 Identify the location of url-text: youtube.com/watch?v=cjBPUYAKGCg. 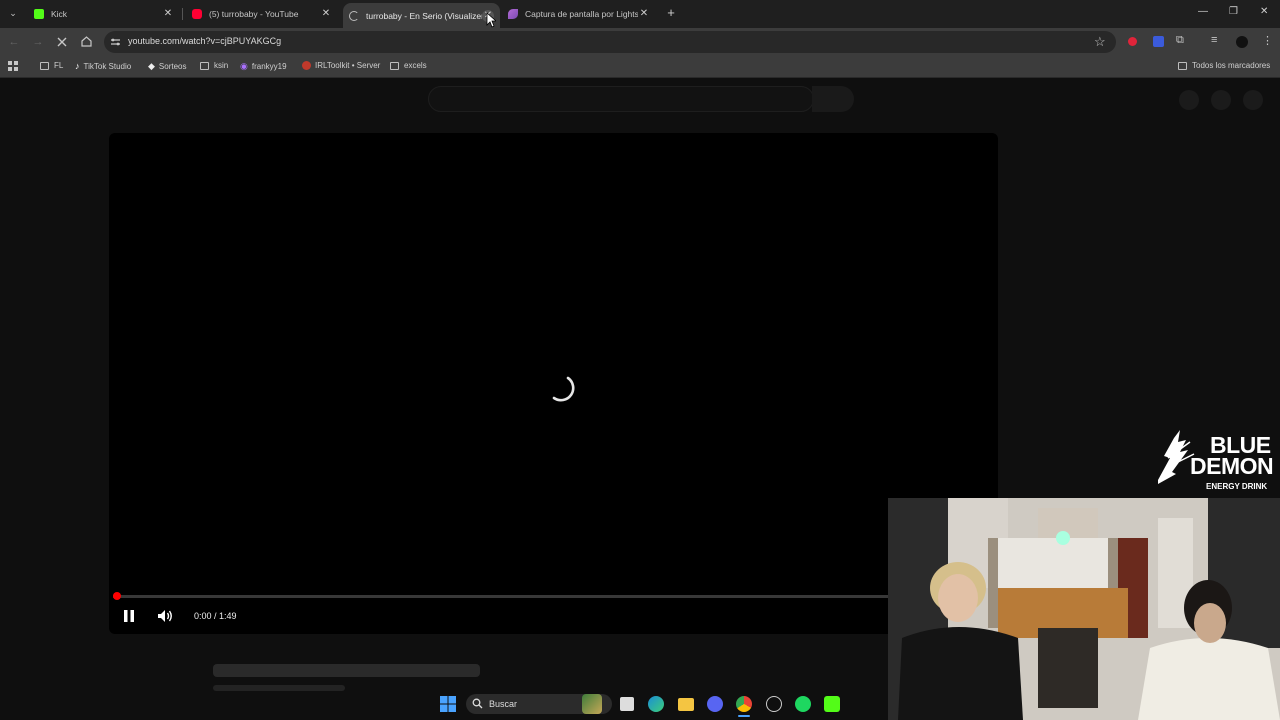
(204, 41).